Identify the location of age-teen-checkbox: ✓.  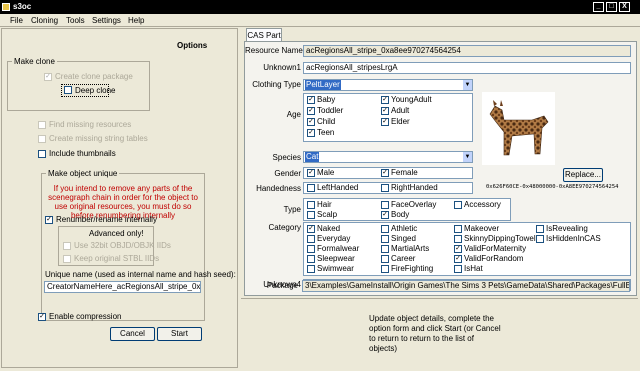
(311, 133).